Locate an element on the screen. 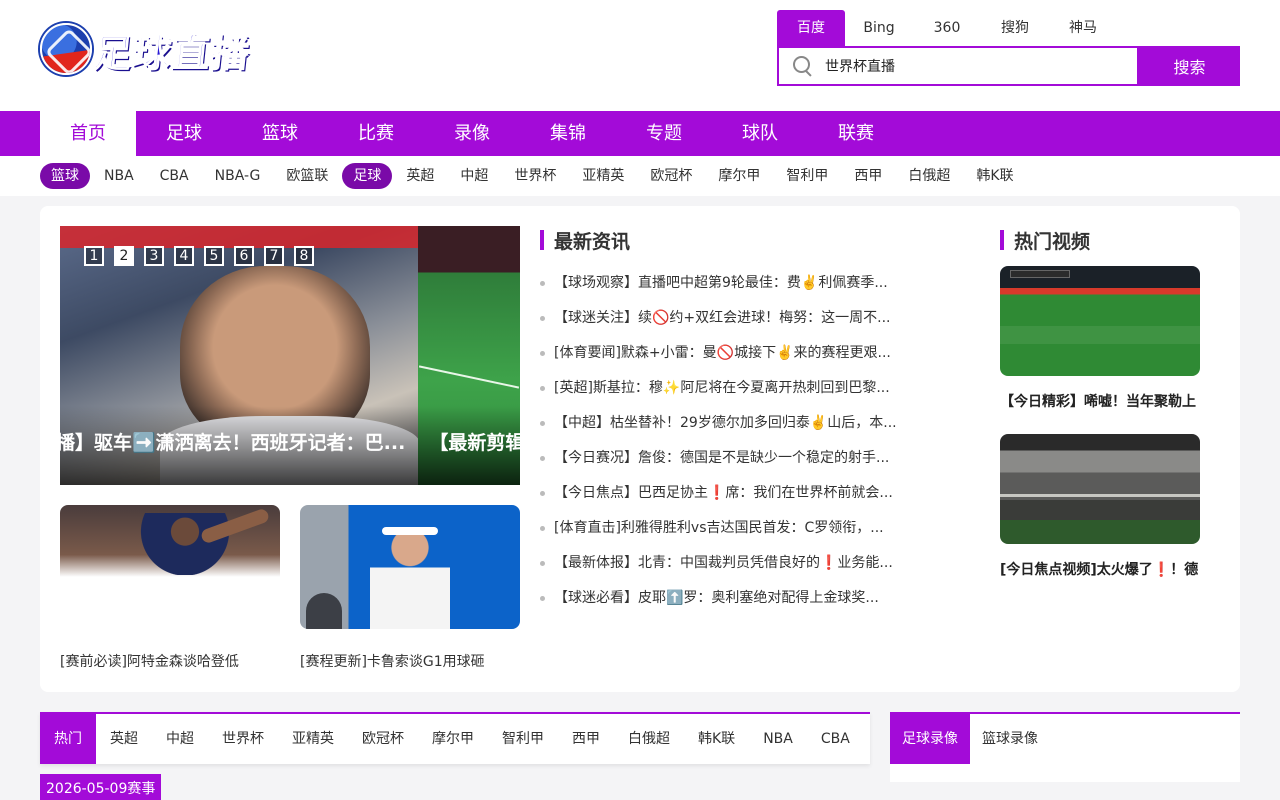 Image resolution: width=1280 pixels, height=800 pixels. schedule-tab: 亚精英 is located at coordinates (313, 739).